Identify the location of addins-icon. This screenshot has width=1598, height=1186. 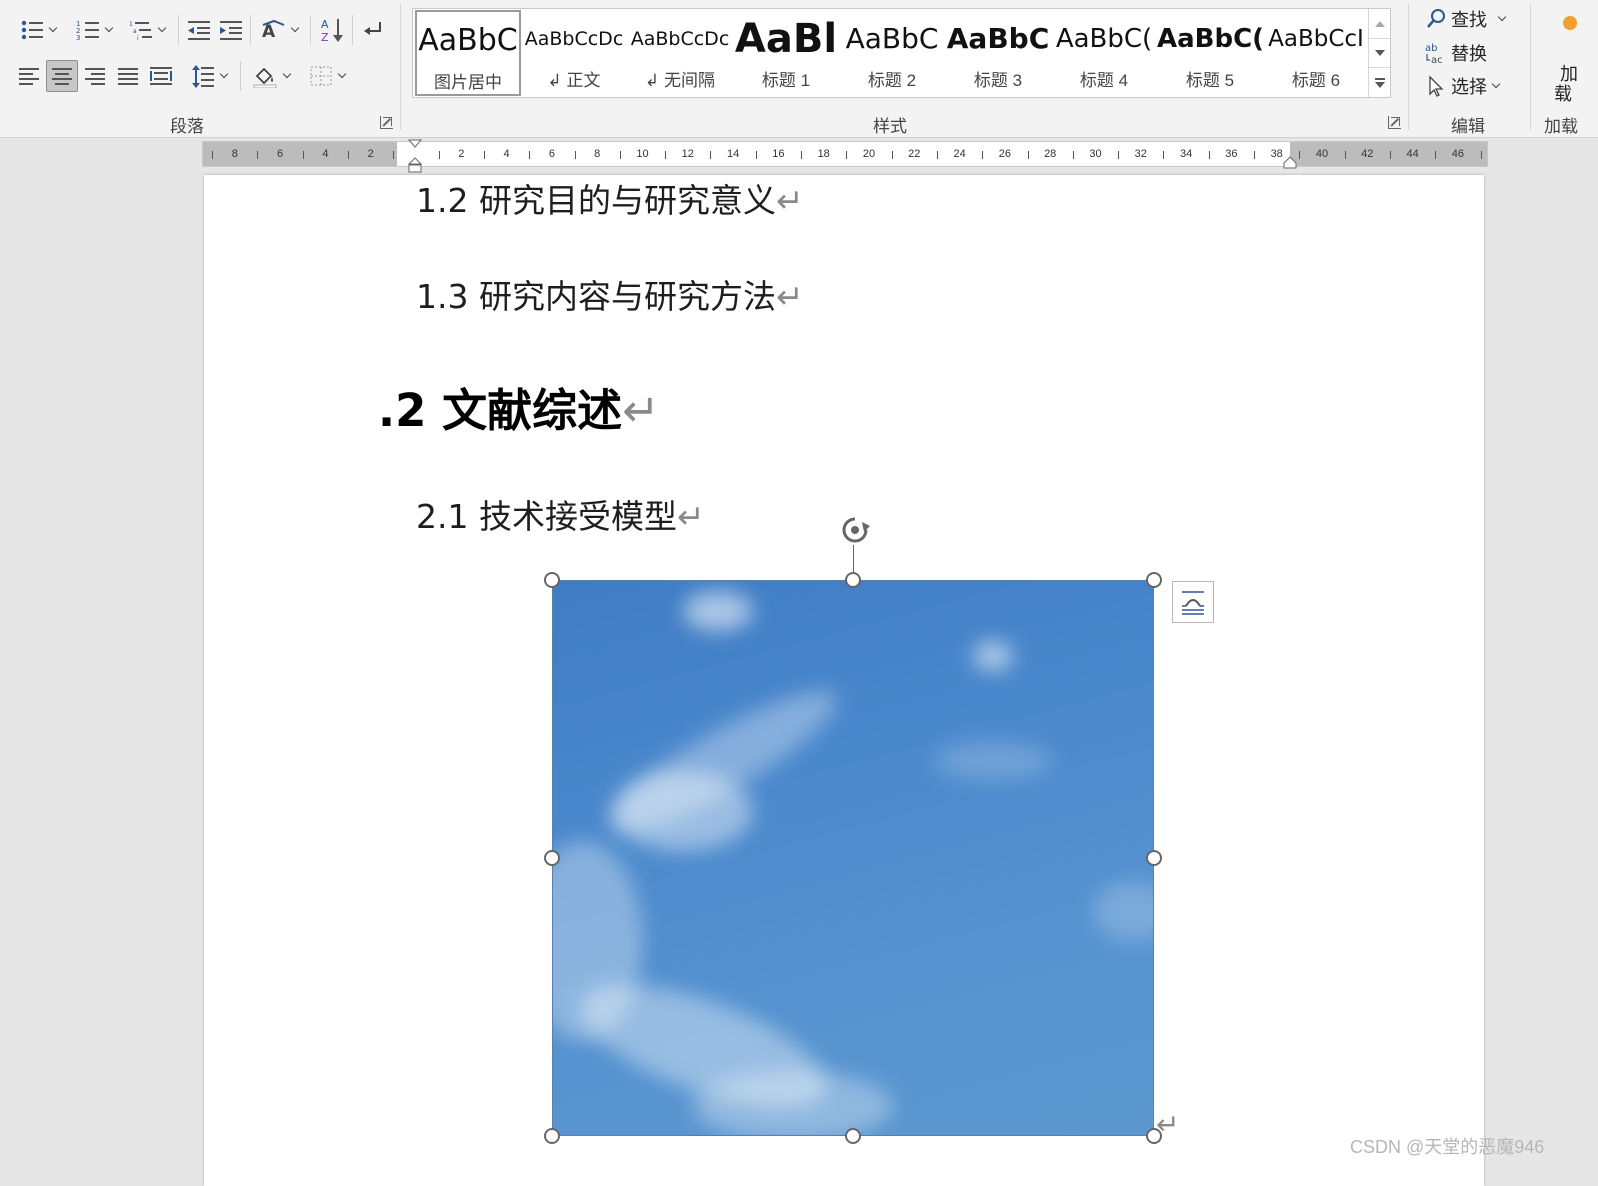
(1570, 23).